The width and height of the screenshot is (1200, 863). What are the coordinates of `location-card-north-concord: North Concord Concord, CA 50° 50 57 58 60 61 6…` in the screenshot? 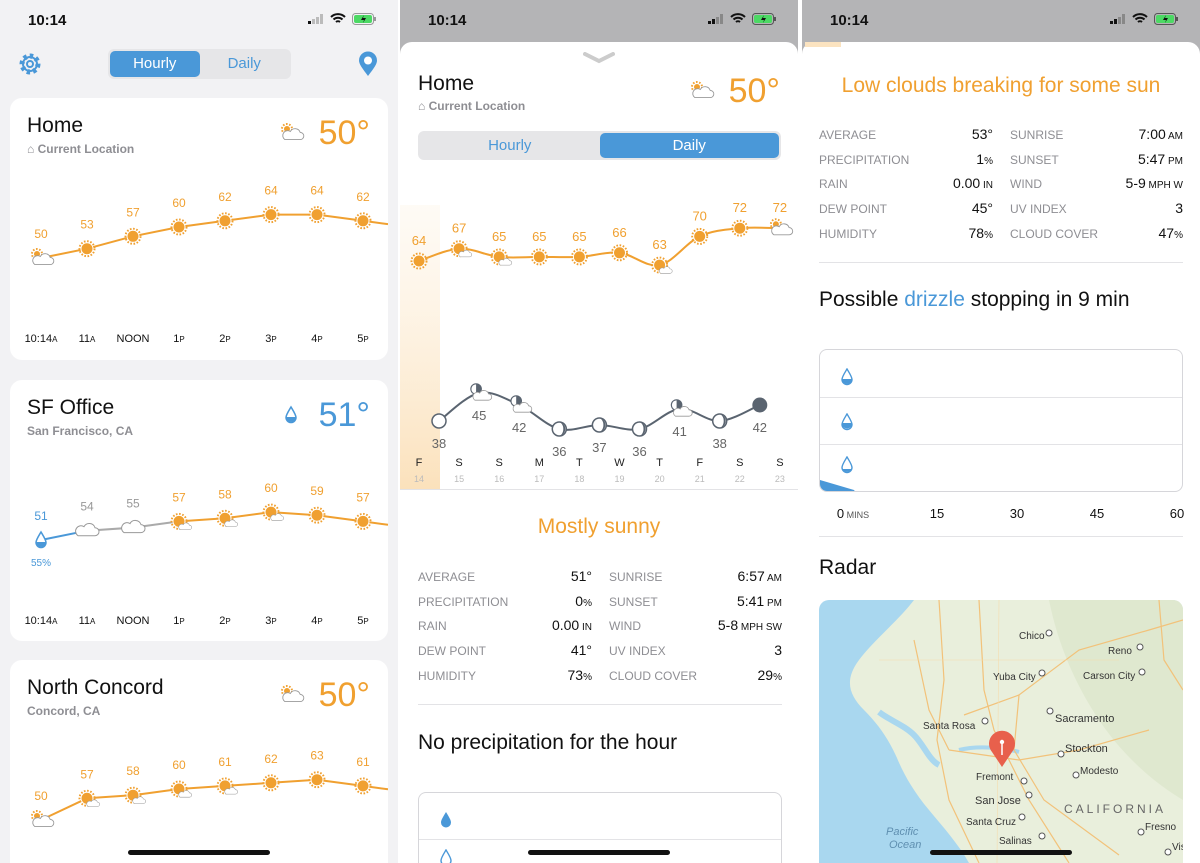 It's located at (199, 761).